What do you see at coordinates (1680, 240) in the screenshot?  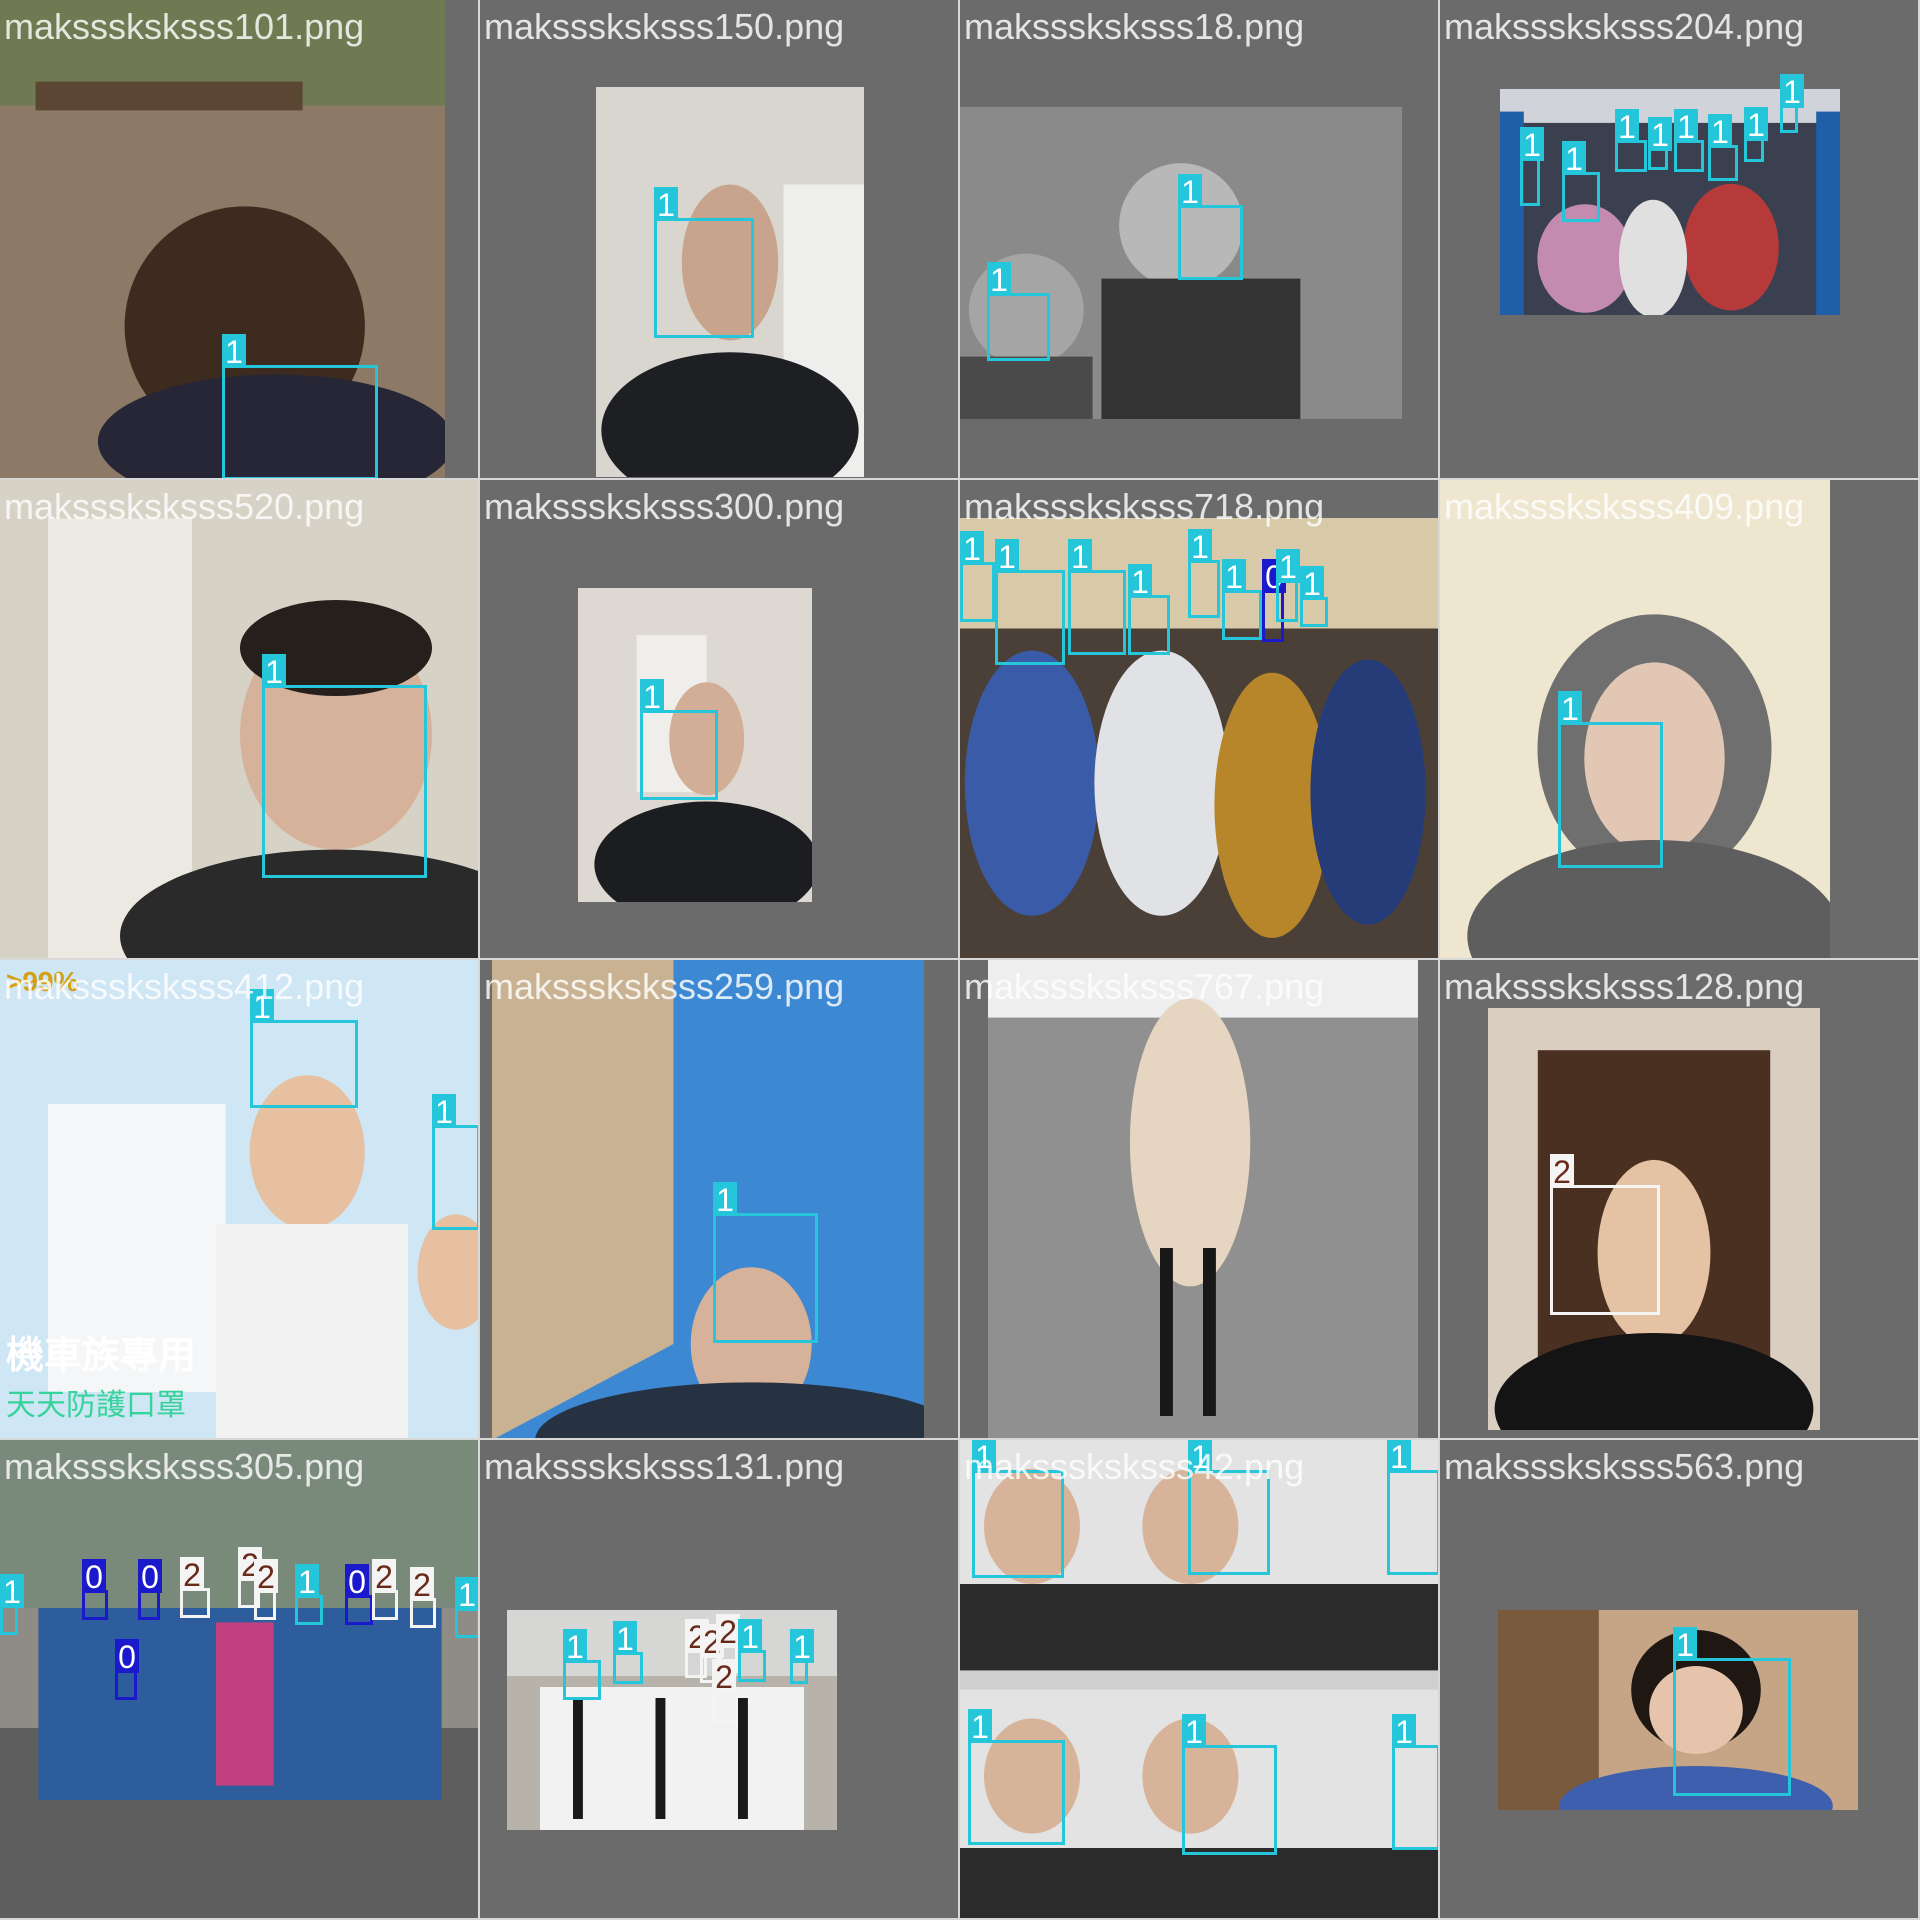 I see `image-tile: maksssksksss204.png 1 1 1 1 1 1 1 1` at bounding box center [1680, 240].